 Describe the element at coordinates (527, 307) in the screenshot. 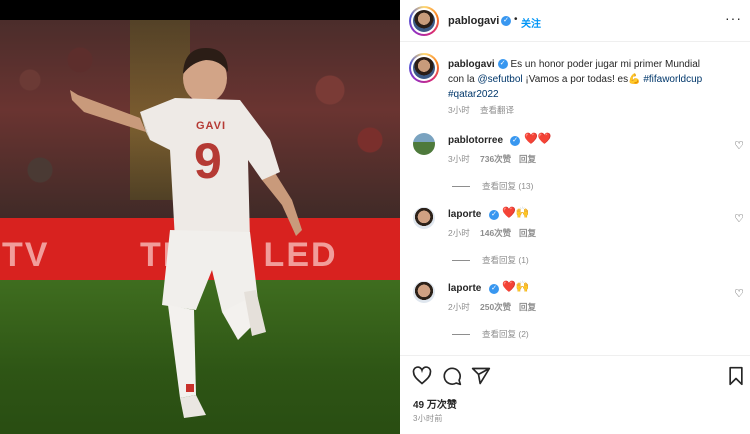

I see `reply-button-3: 回复` at that location.